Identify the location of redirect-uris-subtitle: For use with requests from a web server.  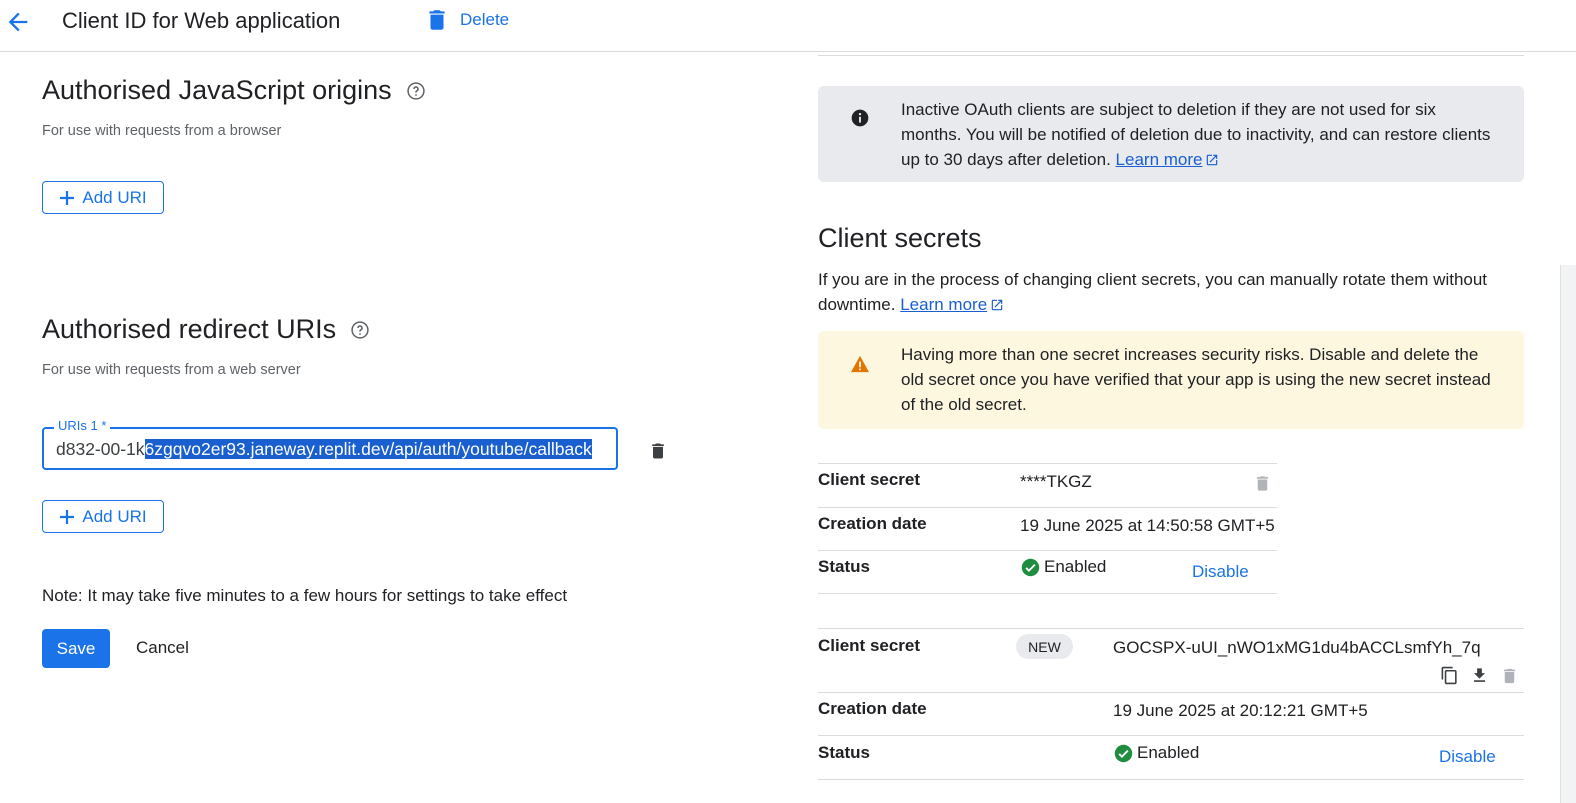
(171, 370).